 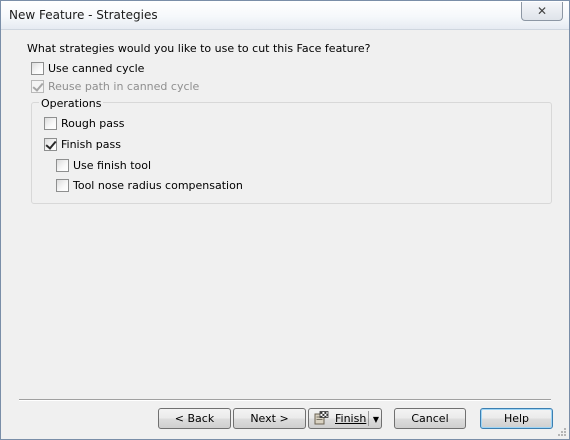 I want to click on rough-pass-checkbox: Rough pass, so click(x=84, y=123).